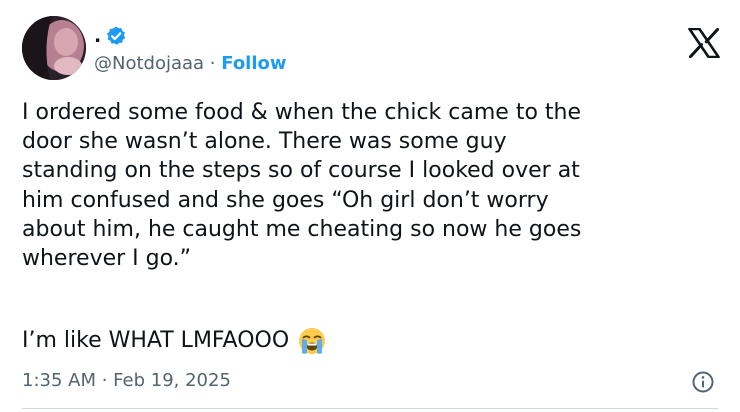 Image resolution: width=740 pixels, height=412 pixels. Describe the element at coordinates (190, 50) in the screenshot. I see `author-header: . @Notdojaaa · Follow` at that location.